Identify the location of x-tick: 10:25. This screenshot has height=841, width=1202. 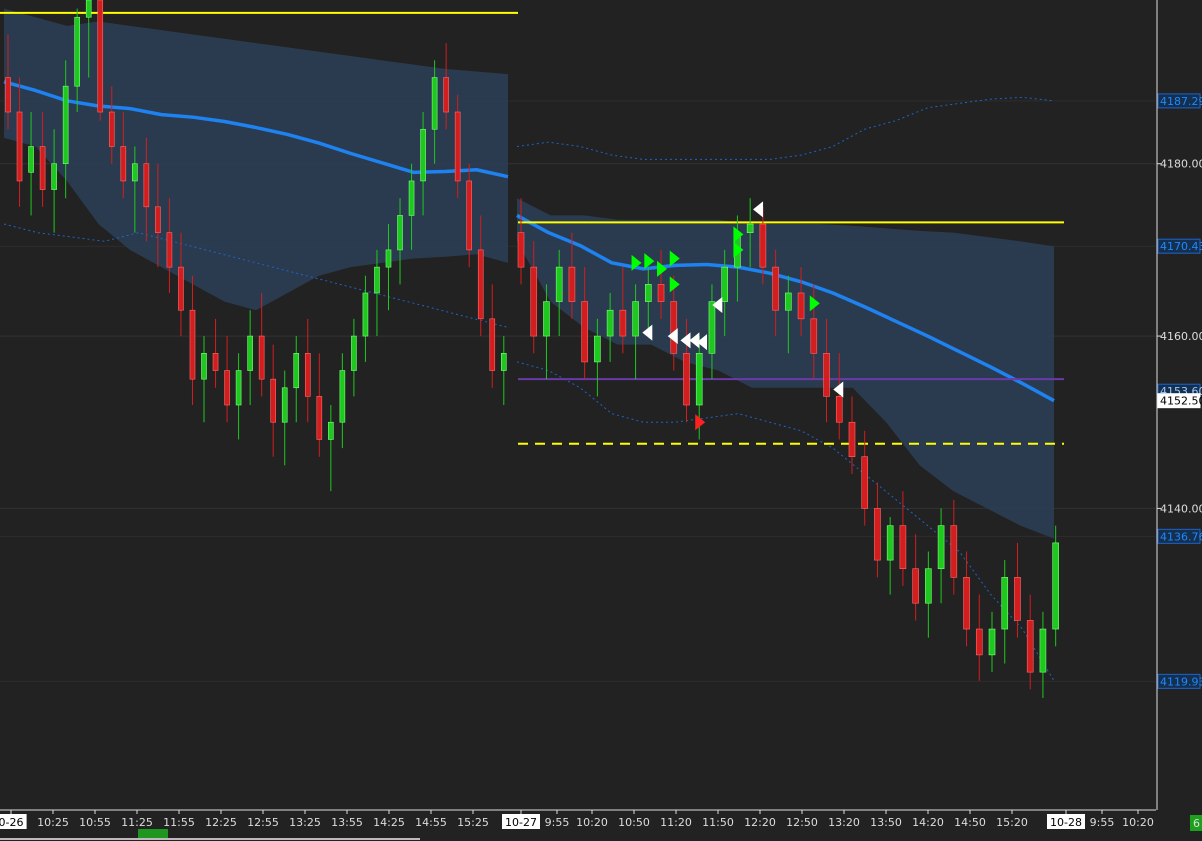
(53, 822).